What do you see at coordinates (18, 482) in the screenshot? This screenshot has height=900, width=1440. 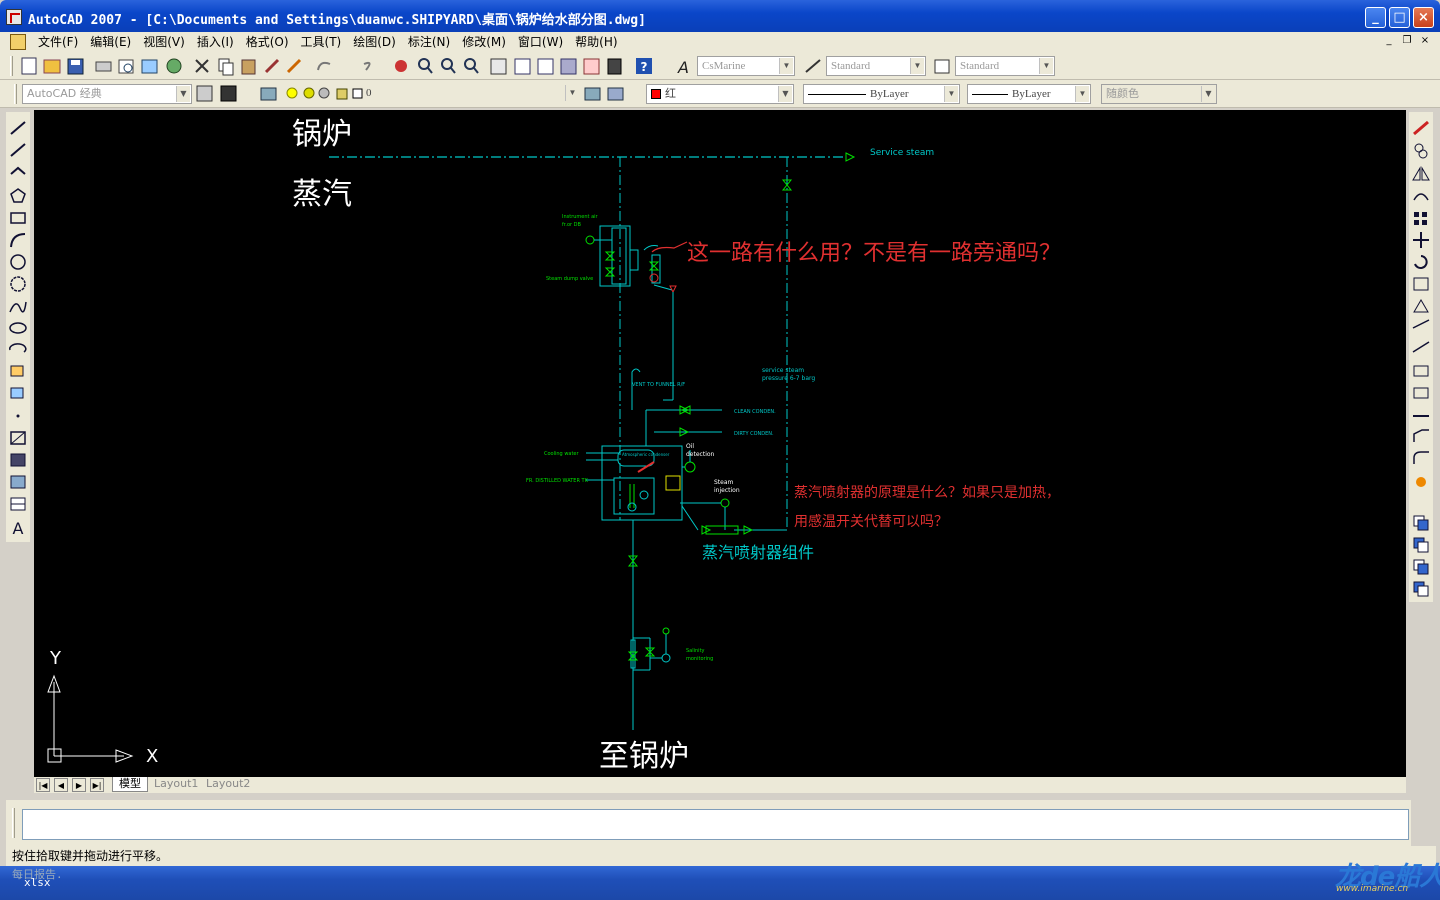 I see `region-icon` at bounding box center [18, 482].